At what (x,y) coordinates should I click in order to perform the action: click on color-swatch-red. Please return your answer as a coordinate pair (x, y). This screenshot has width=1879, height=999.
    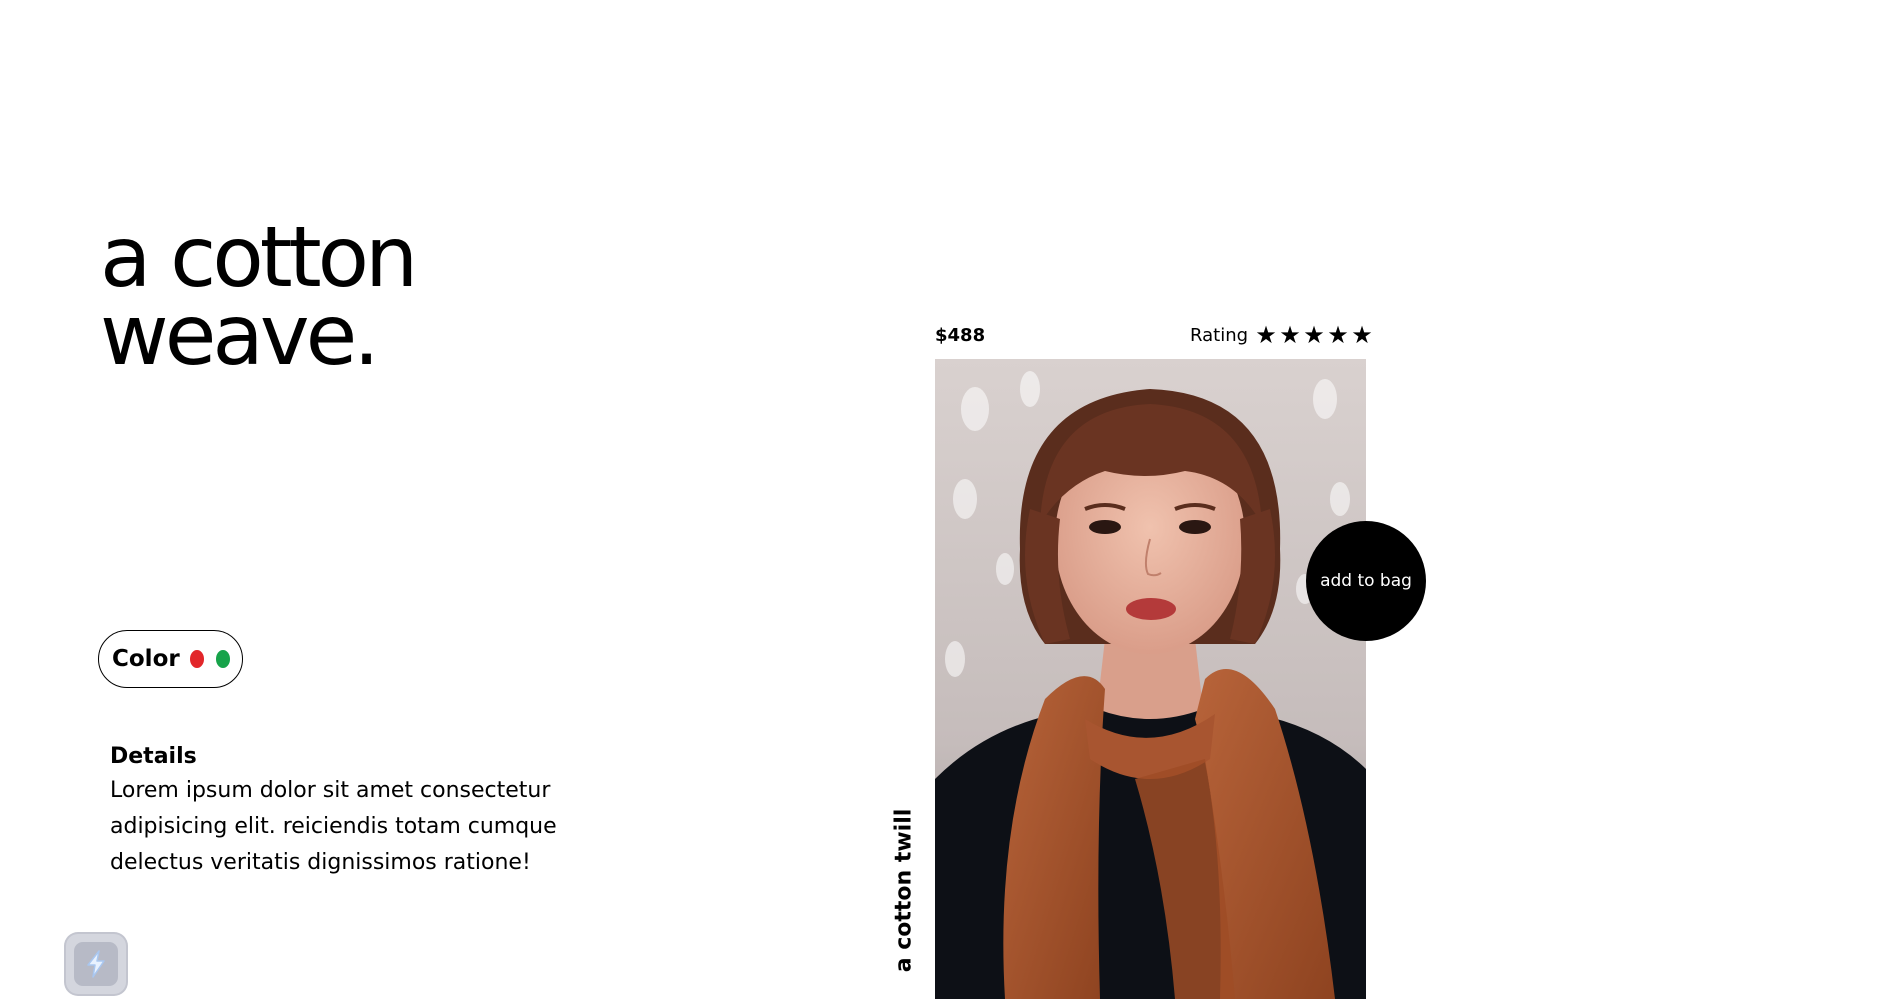
    Looking at the image, I should click on (196, 659).